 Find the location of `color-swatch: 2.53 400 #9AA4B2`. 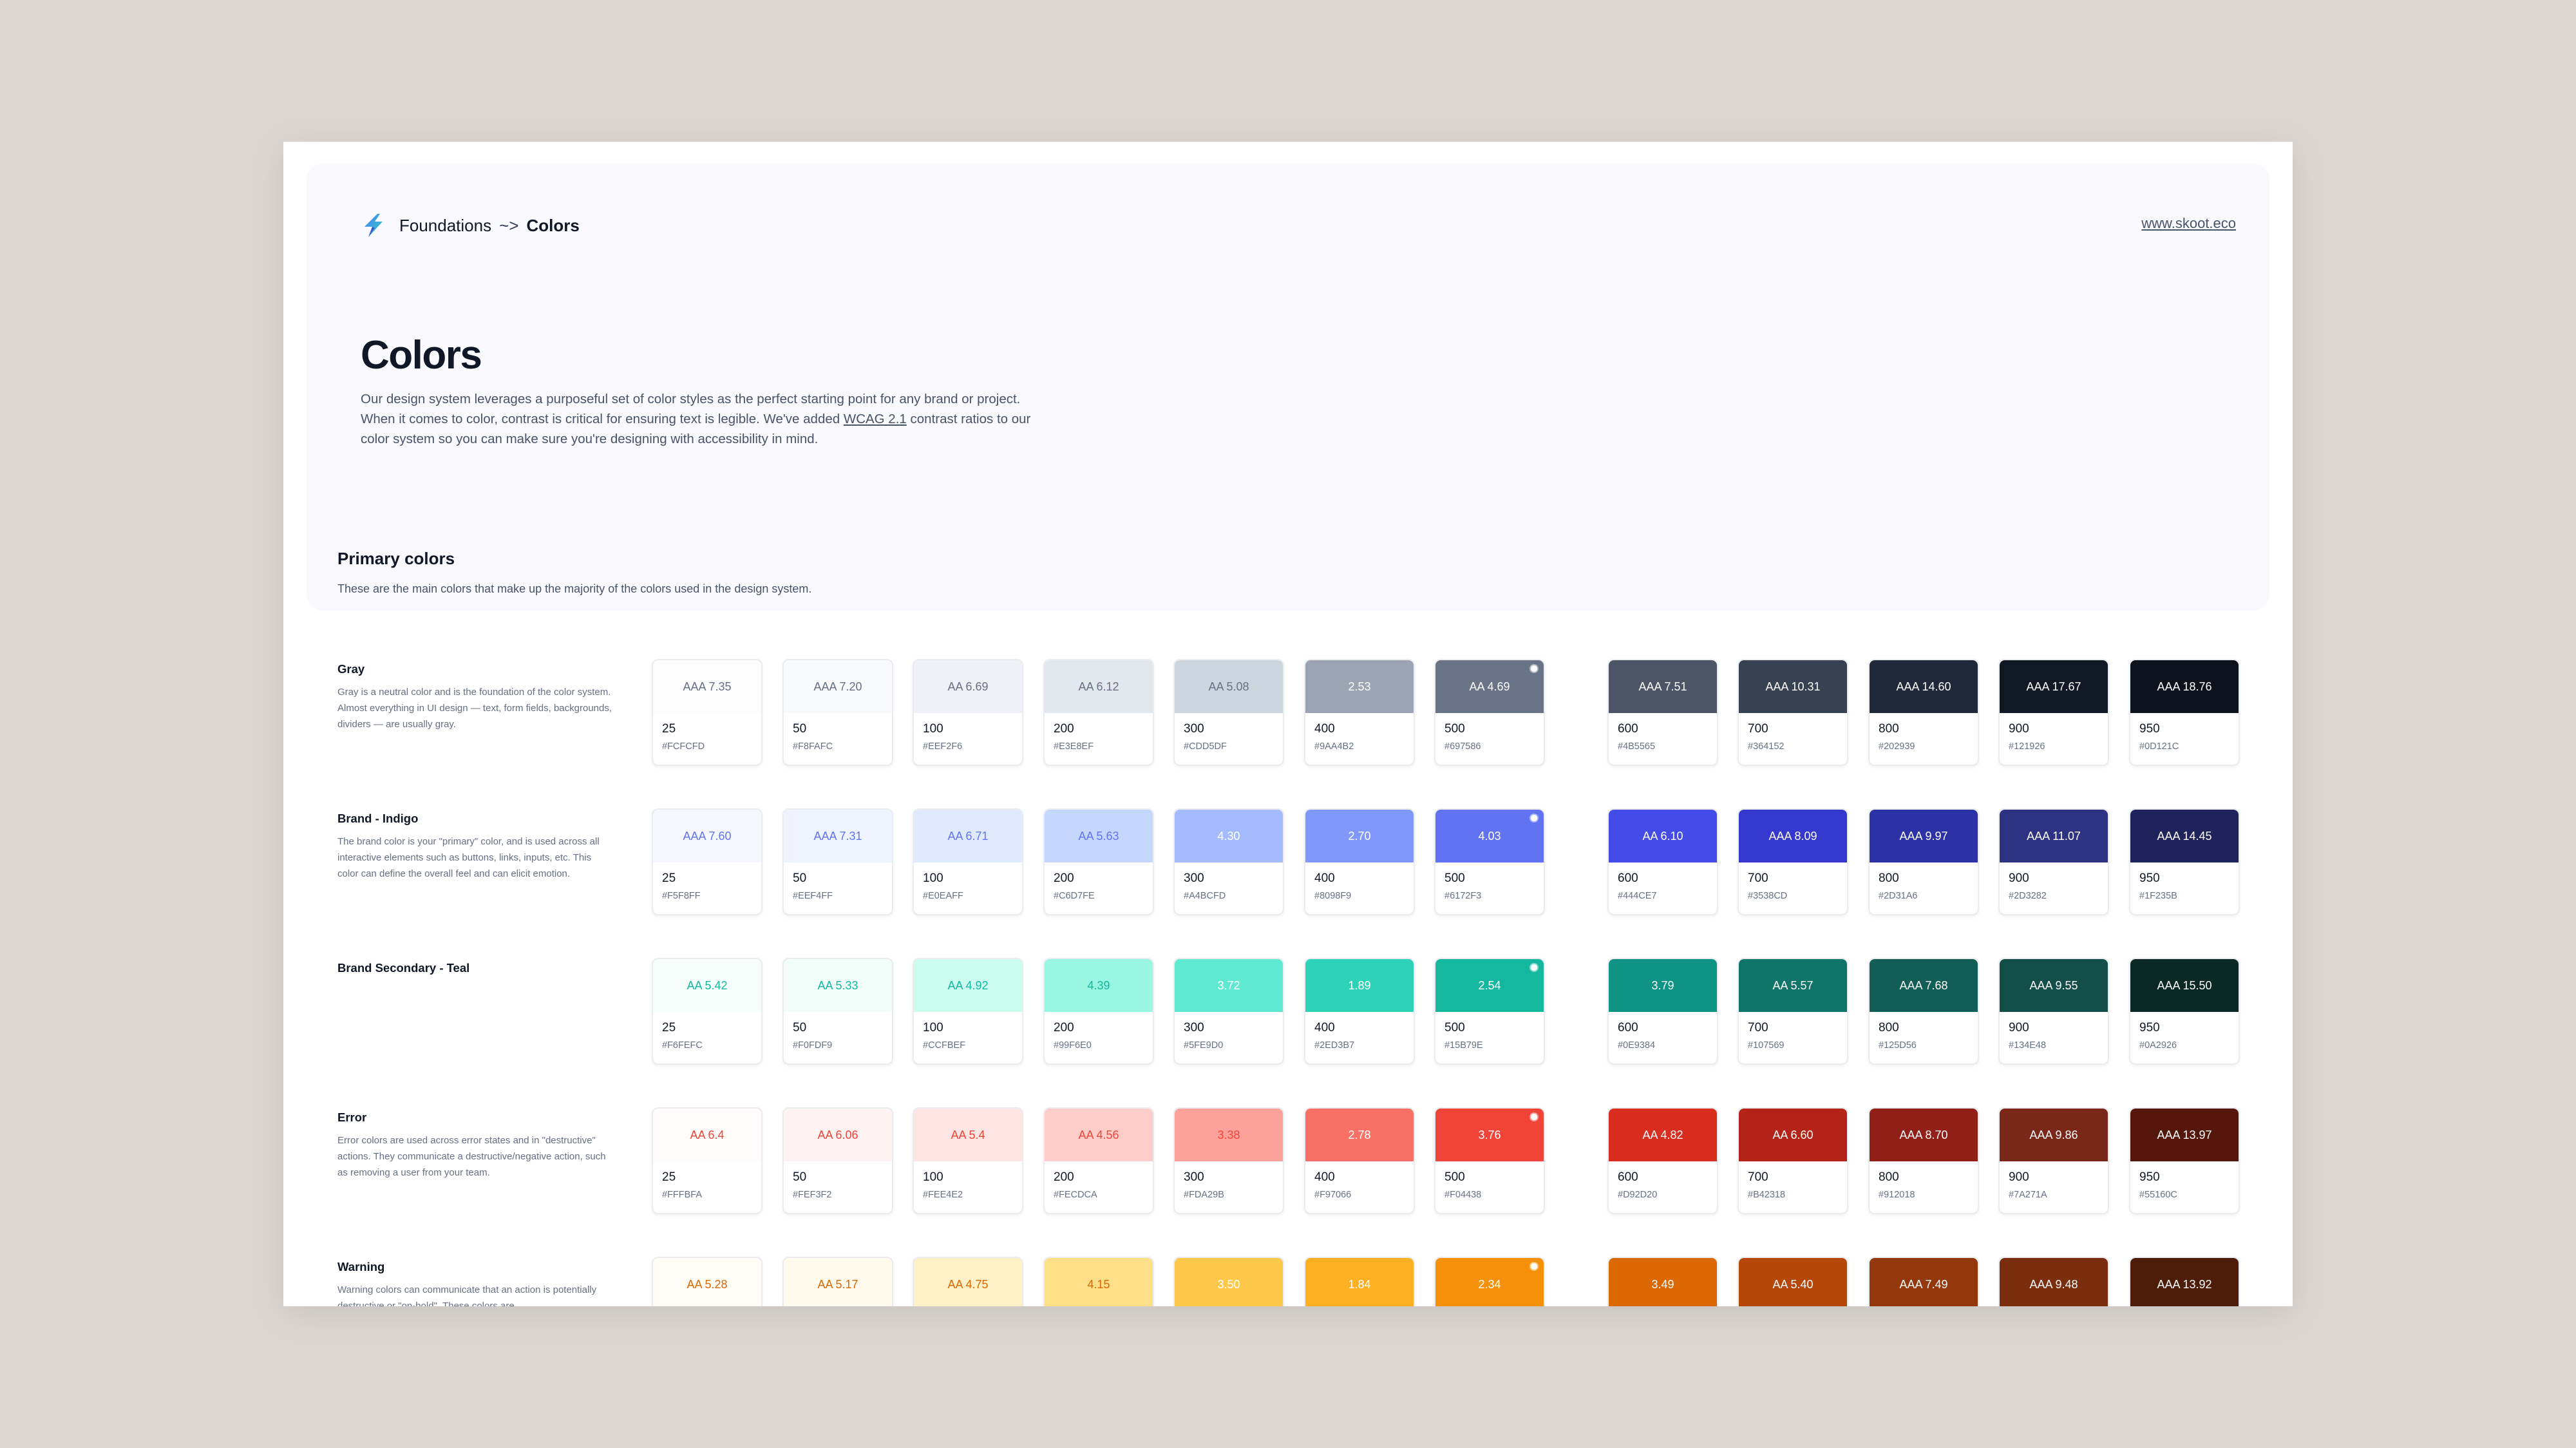

color-swatch: 2.53 400 #9AA4B2 is located at coordinates (1359, 713).